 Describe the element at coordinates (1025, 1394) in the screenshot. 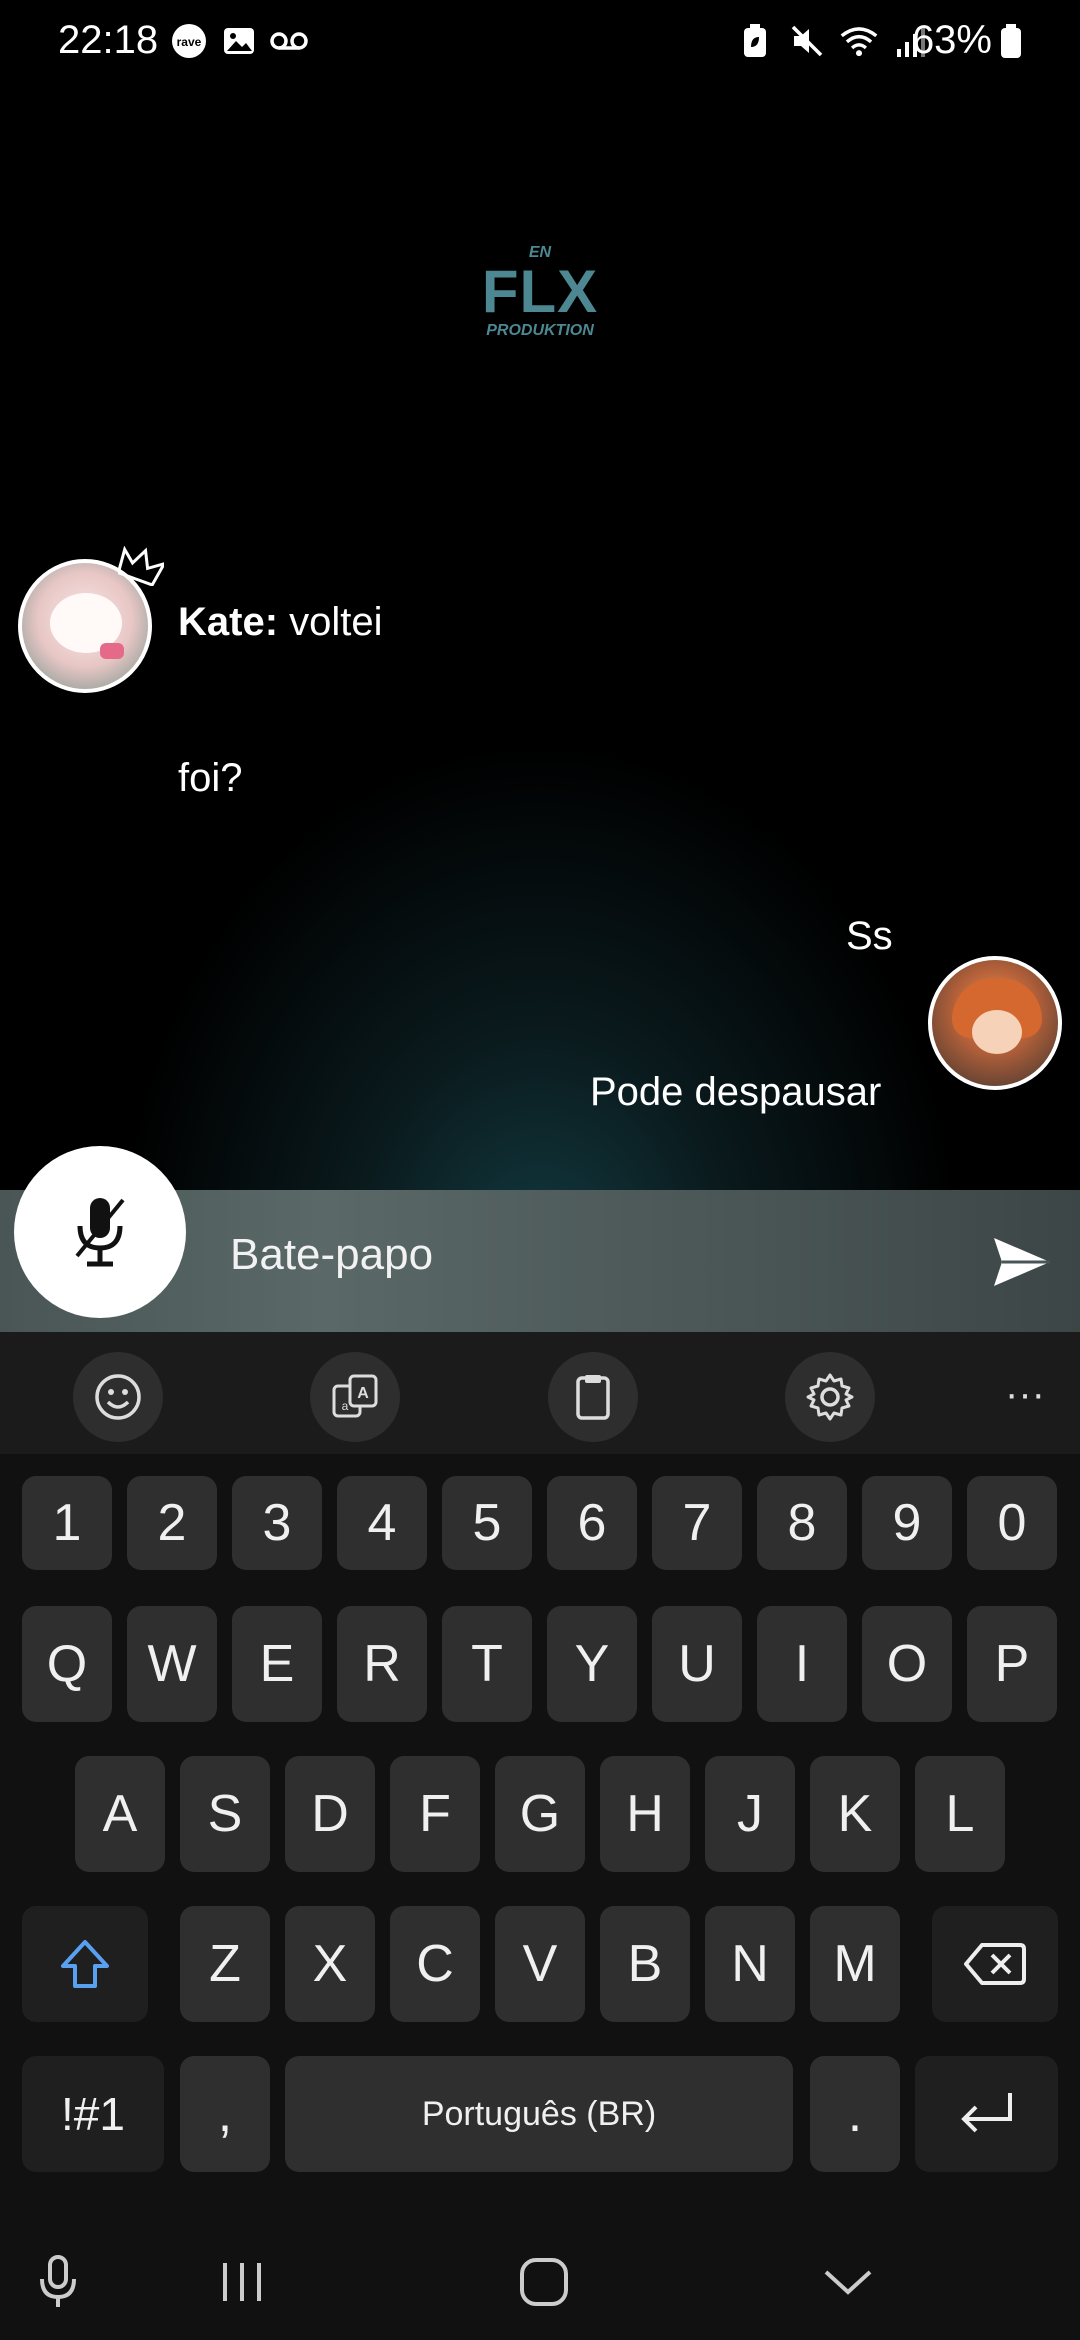

I see `more-icon: ···` at that location.